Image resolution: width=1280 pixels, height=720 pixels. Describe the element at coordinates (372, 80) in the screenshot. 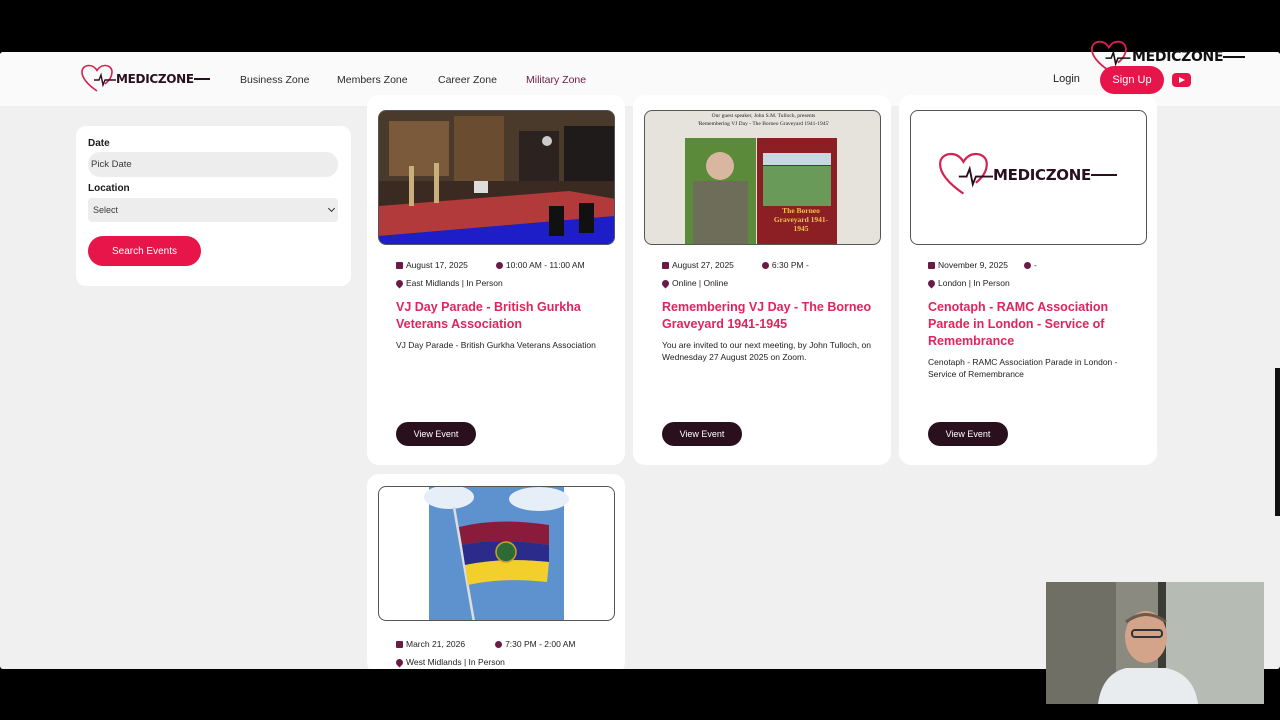

I see `nav-members-zone: Members Zone` at that location.